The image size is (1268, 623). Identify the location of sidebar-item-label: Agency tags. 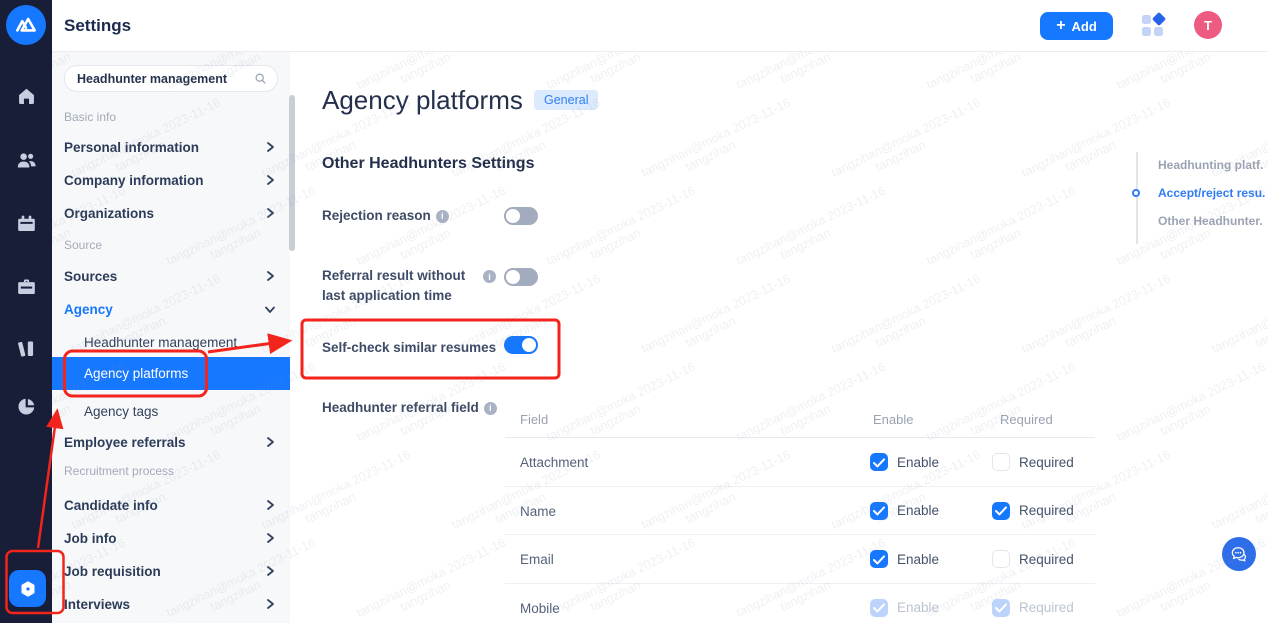
(121, 411).